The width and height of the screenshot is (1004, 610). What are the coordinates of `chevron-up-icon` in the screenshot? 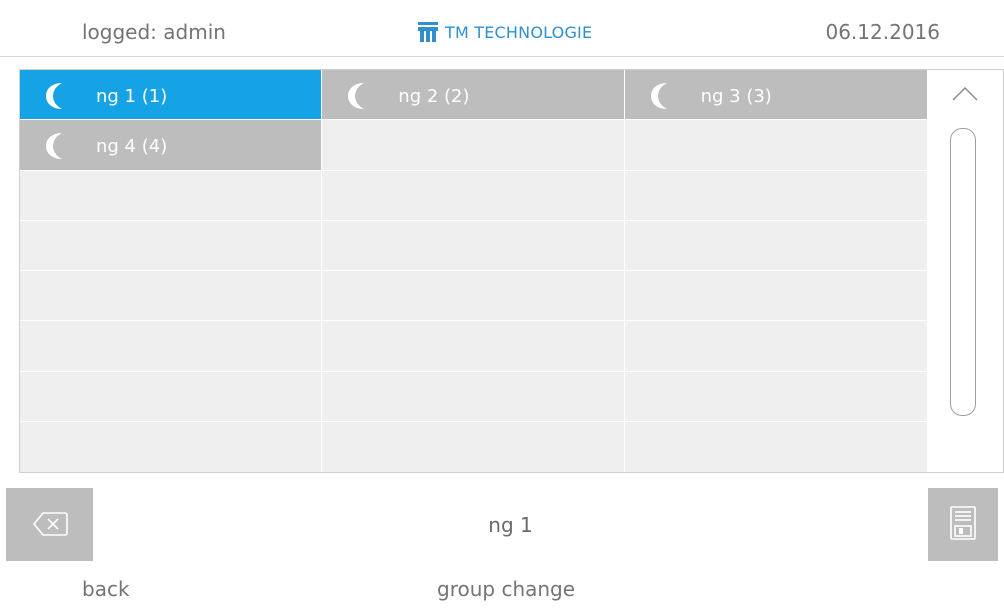 It's located at (965, 93).